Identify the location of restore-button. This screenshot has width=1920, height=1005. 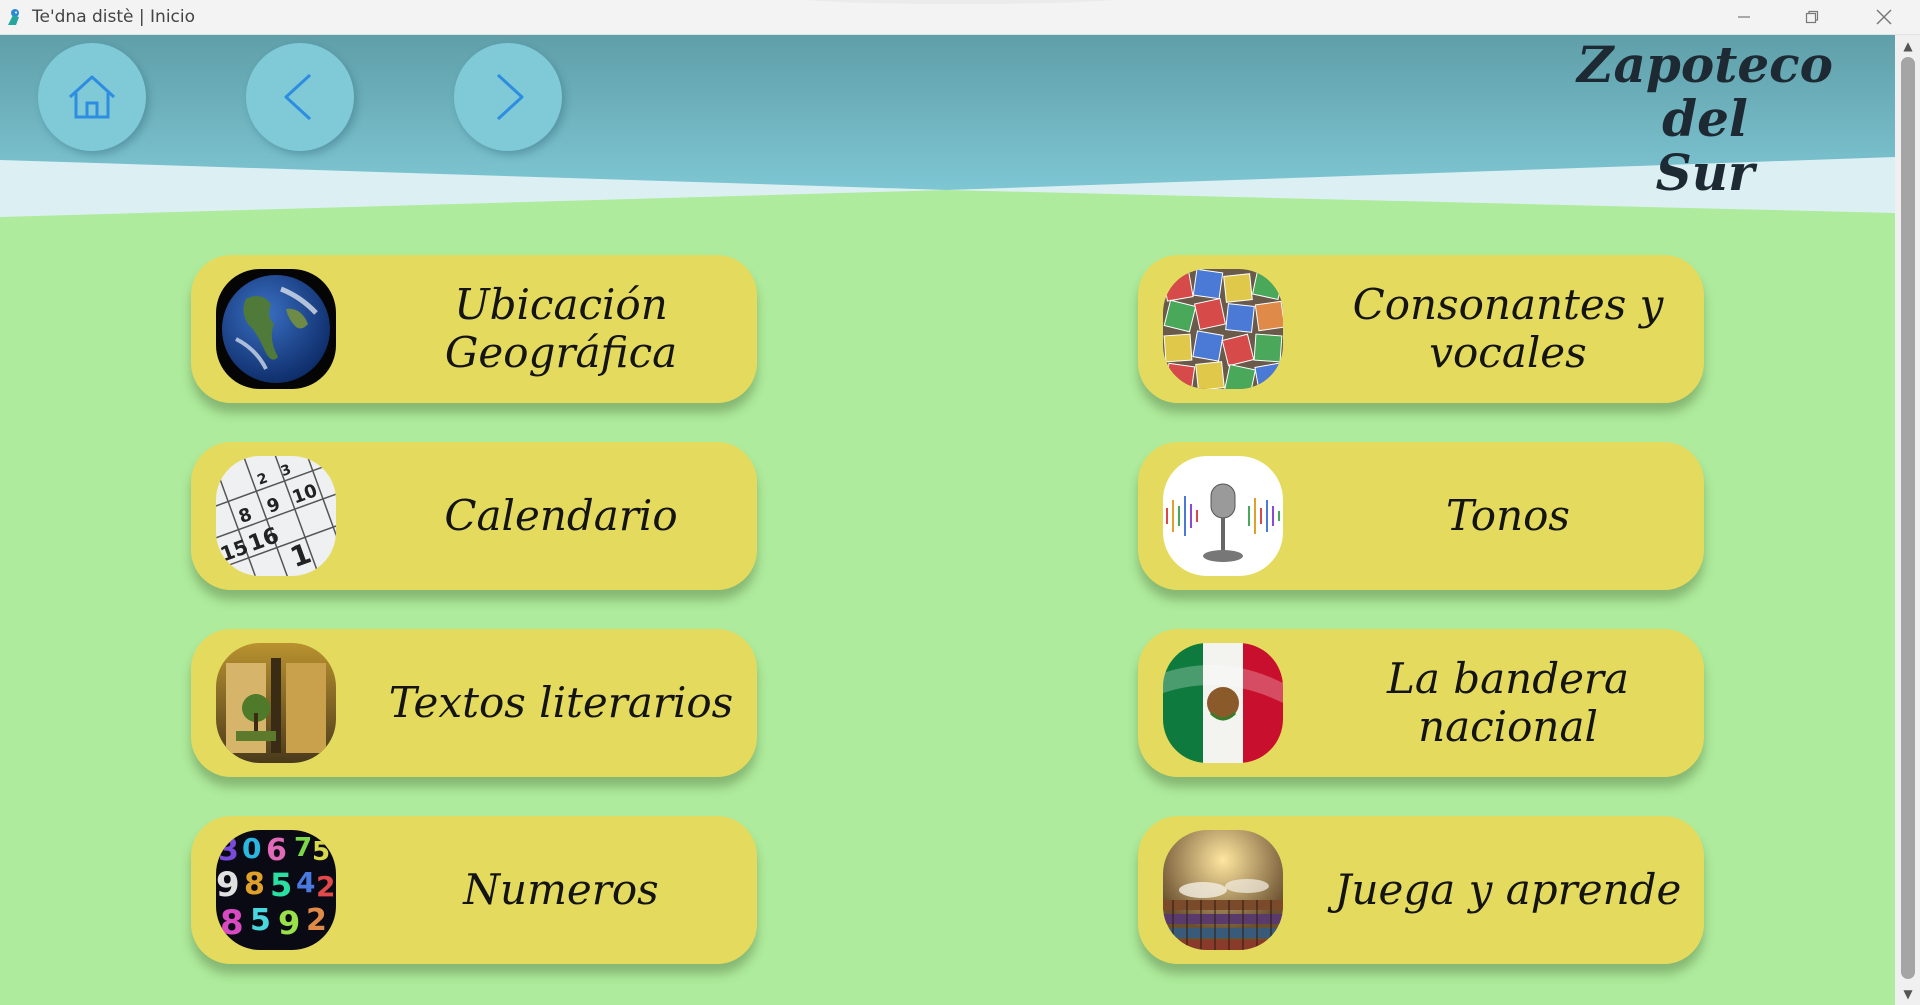
(1812, 17).